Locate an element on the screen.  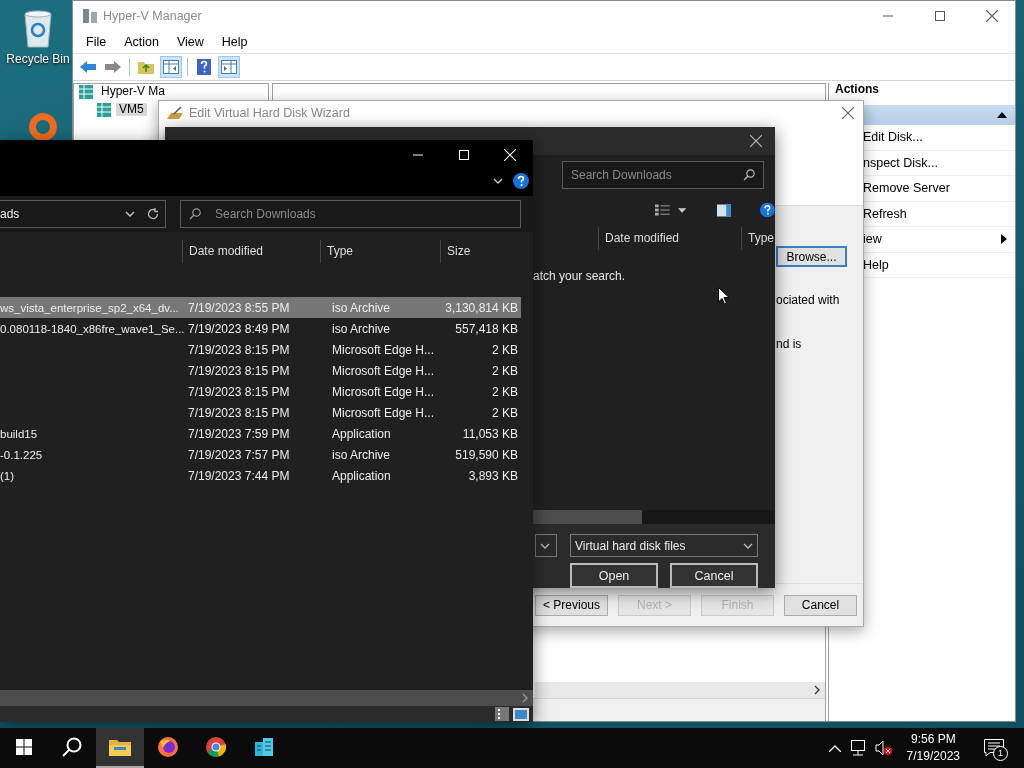
expand-ribbon-button is located at coordinates (498, 181).